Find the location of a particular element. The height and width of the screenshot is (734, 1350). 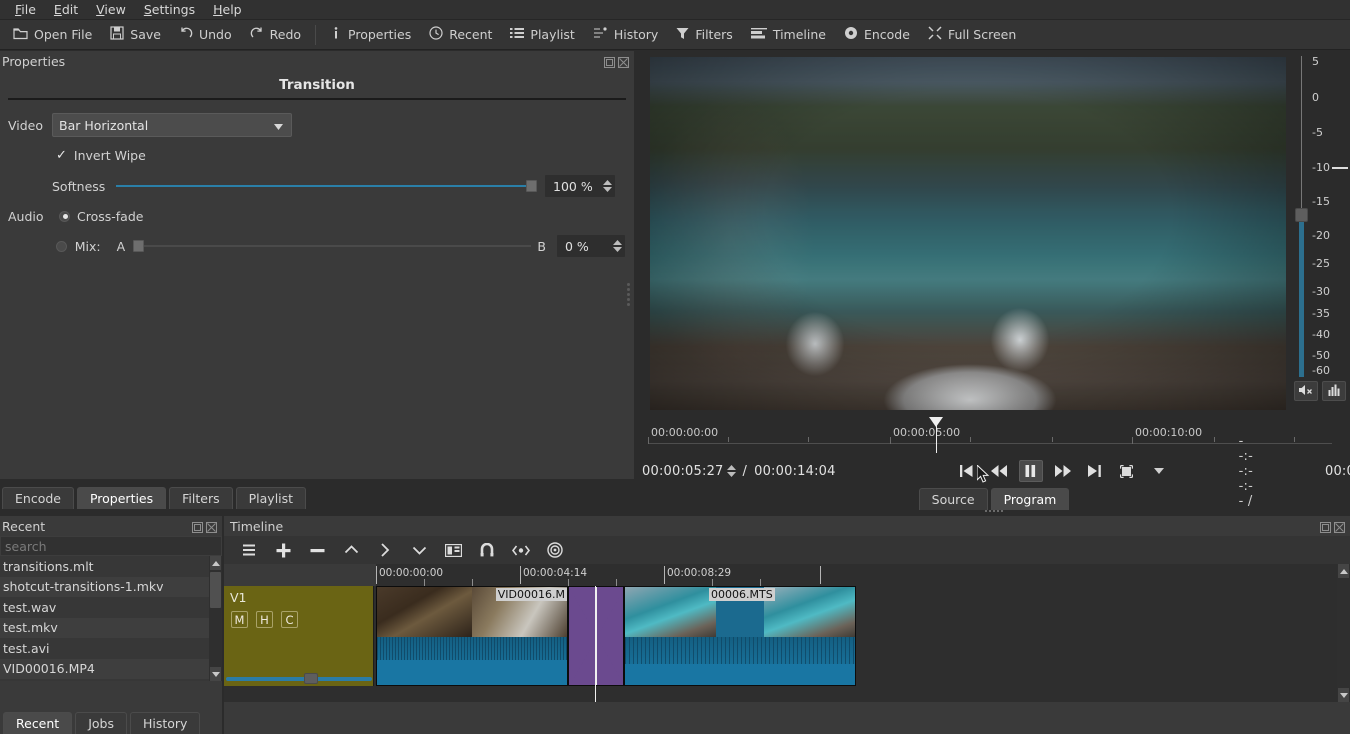

track-hide-button: H is located at coordinates (264, 619).